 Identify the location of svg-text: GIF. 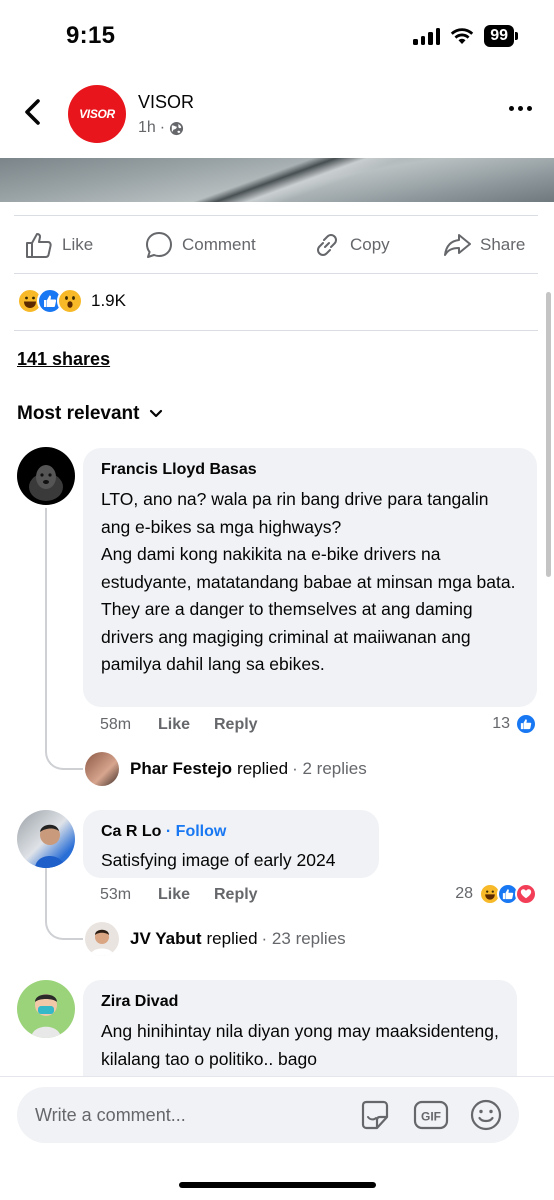
(431, 1117).